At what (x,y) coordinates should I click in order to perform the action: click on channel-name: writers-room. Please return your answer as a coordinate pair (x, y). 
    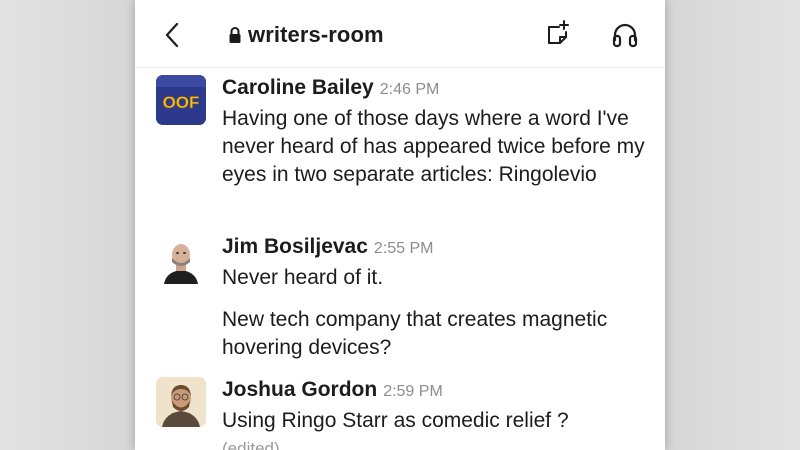
    Looking at the image, I should click on (316, 34).